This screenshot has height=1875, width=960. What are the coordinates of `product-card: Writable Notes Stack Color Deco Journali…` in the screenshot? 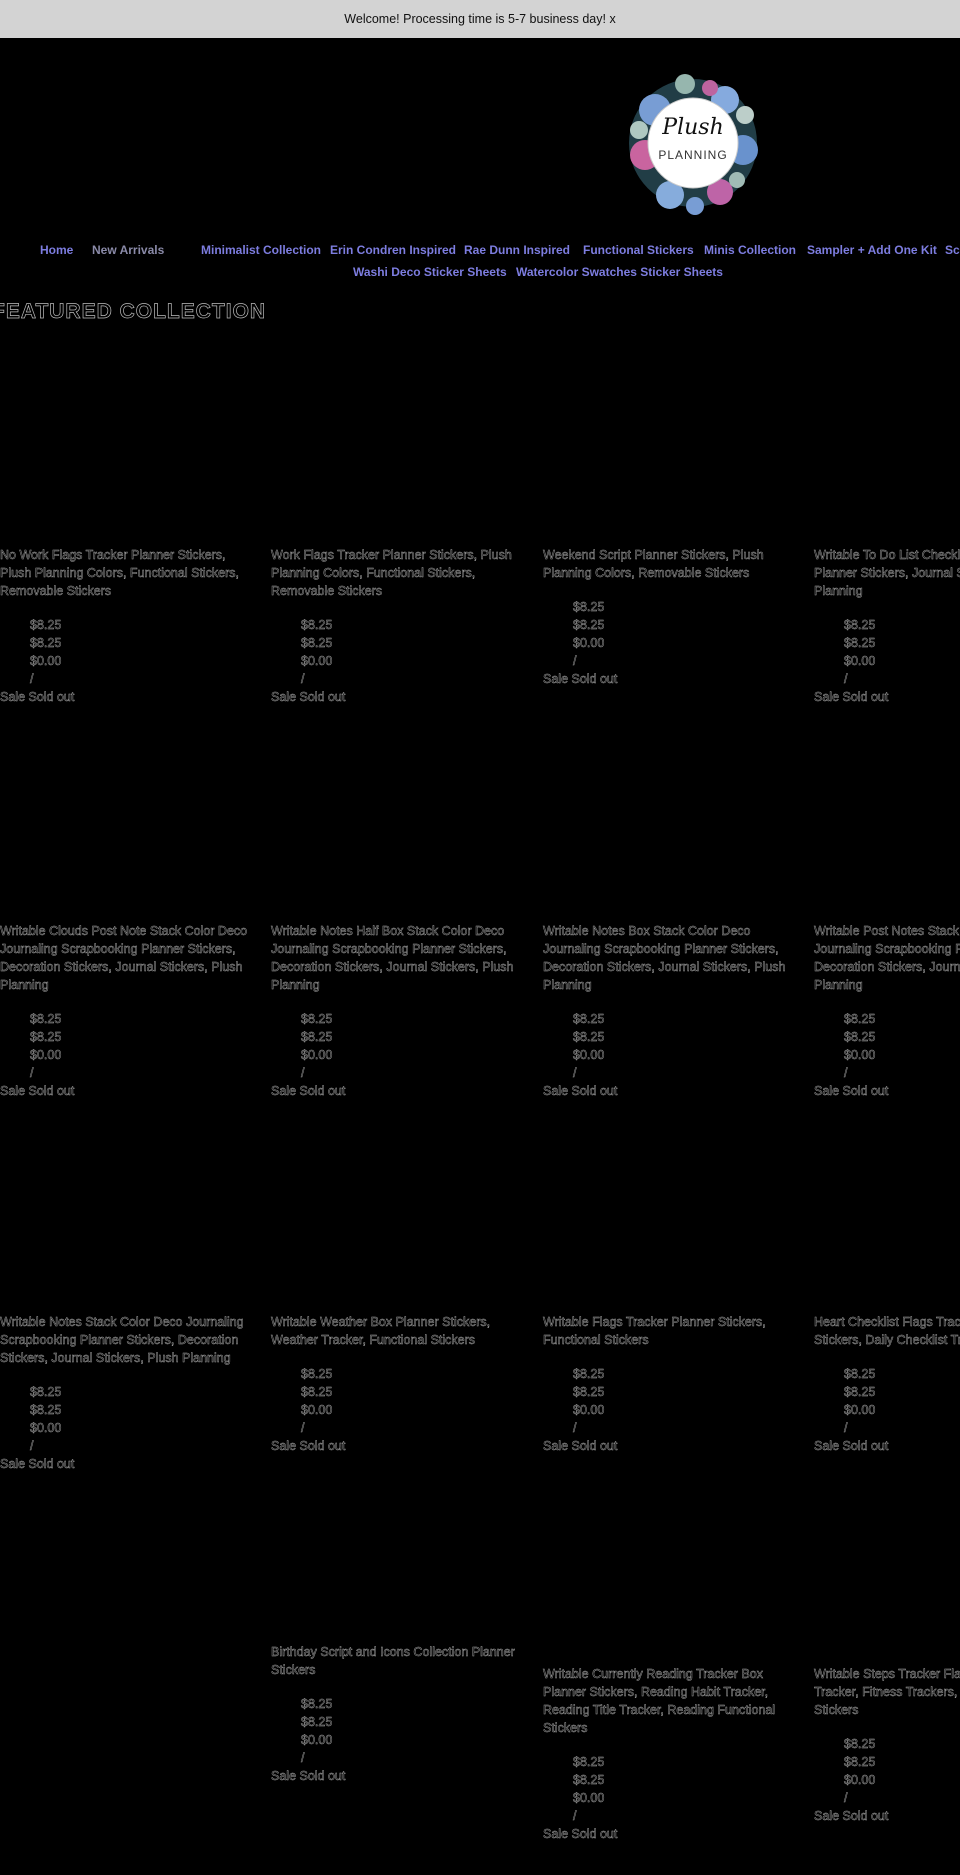 It's located at (125, 1393).